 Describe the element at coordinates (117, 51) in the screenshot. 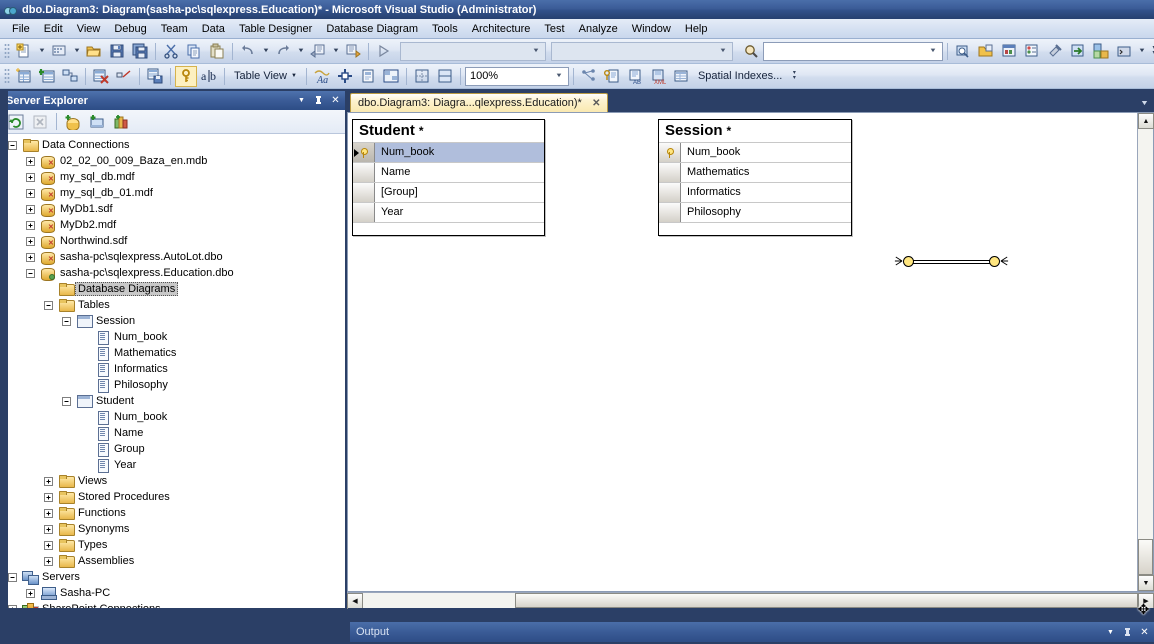

I see `save-icon` at that location.